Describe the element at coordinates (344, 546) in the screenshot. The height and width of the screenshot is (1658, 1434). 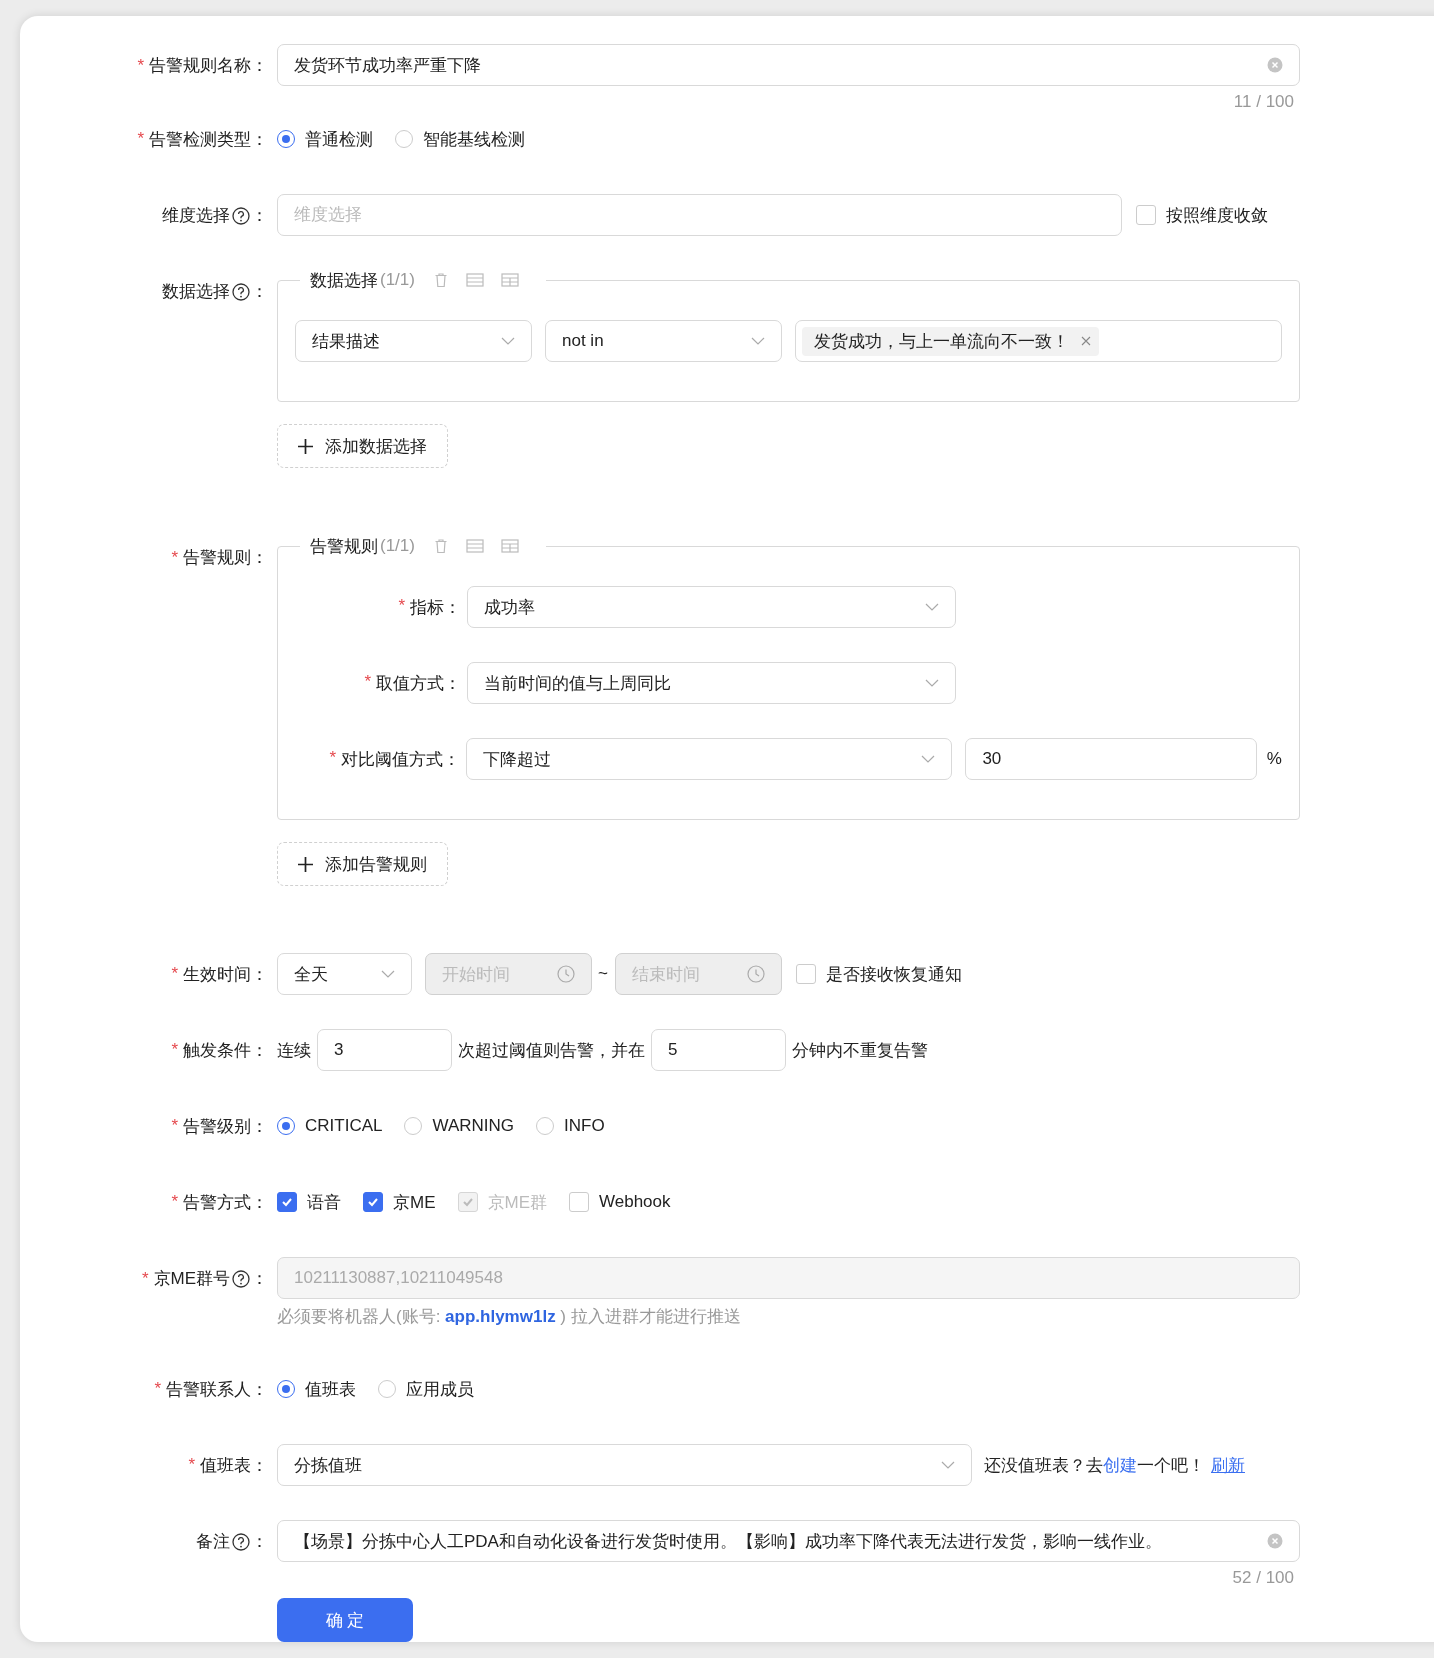
I see `group-title: 告警规则` at that location.